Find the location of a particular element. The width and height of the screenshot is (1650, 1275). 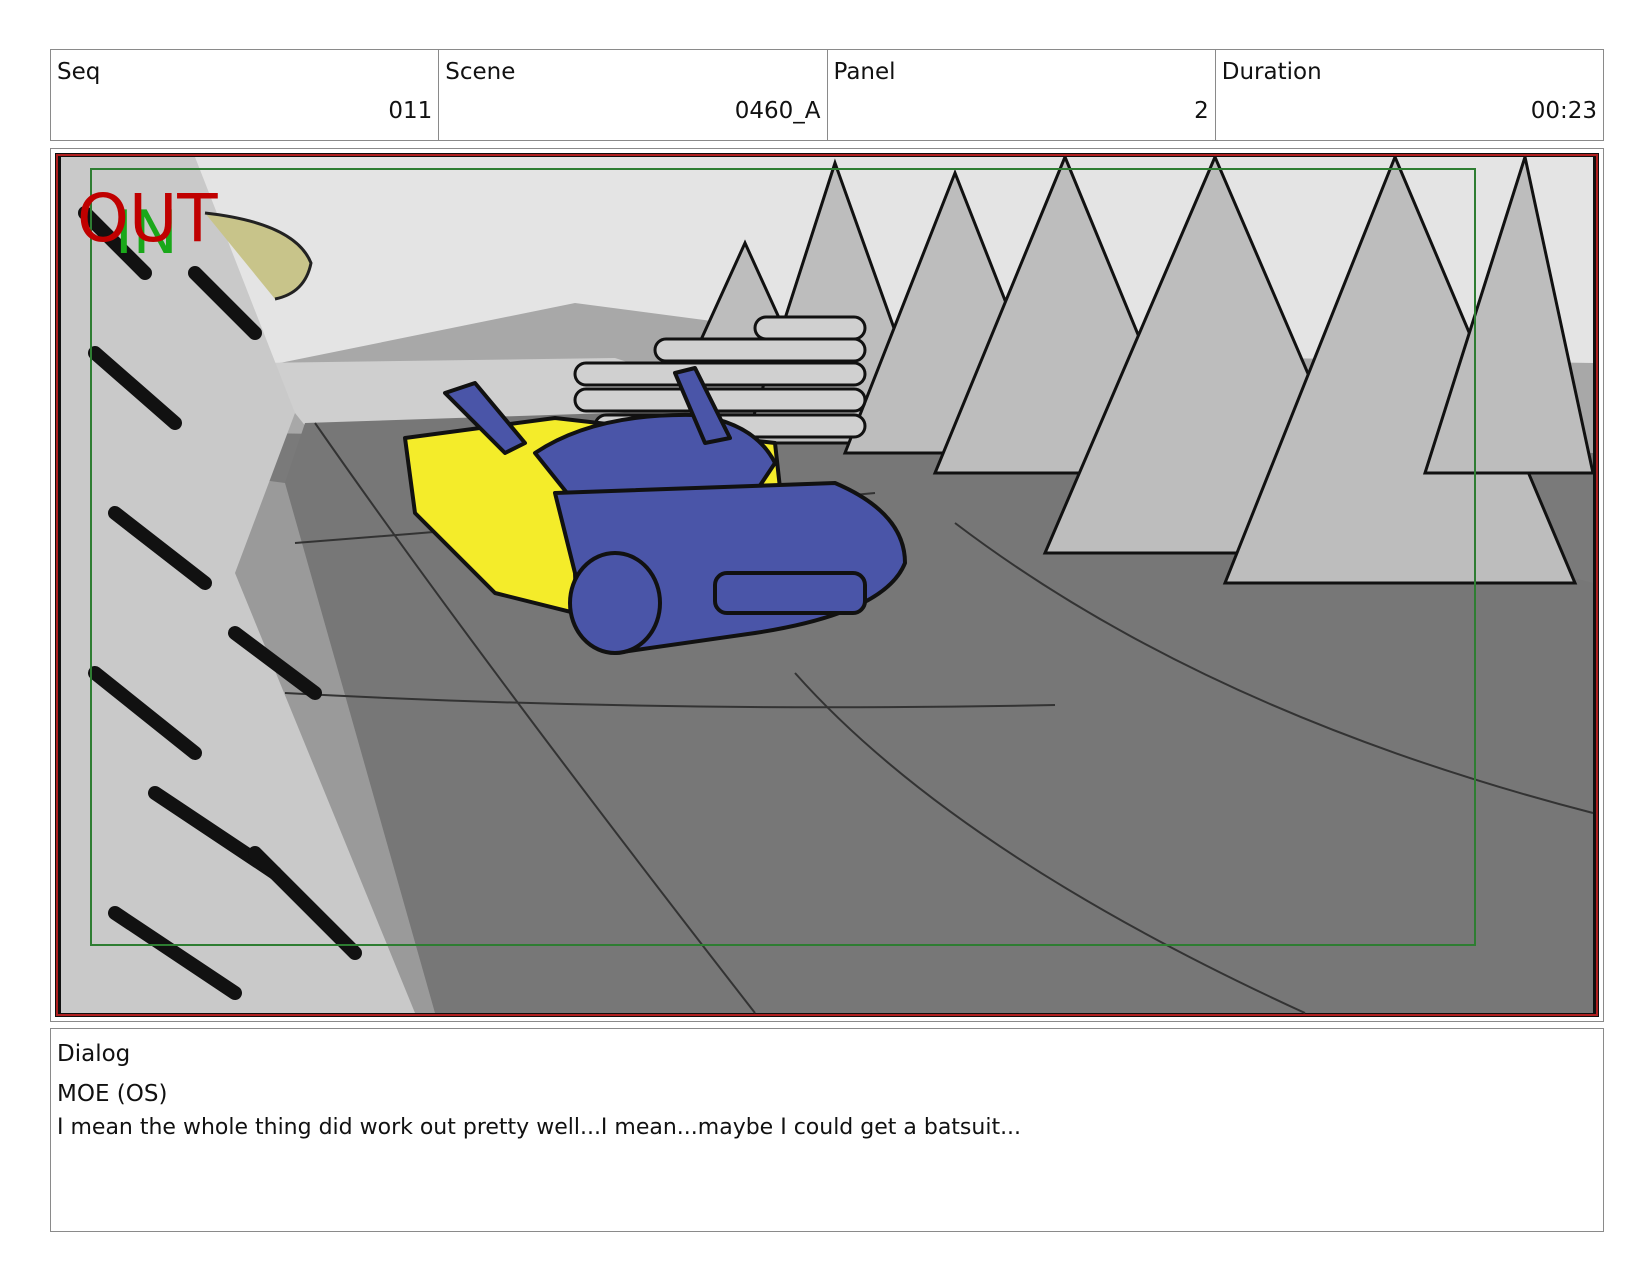

duration-value: 00:23 is located at coordinates (1563, 111).